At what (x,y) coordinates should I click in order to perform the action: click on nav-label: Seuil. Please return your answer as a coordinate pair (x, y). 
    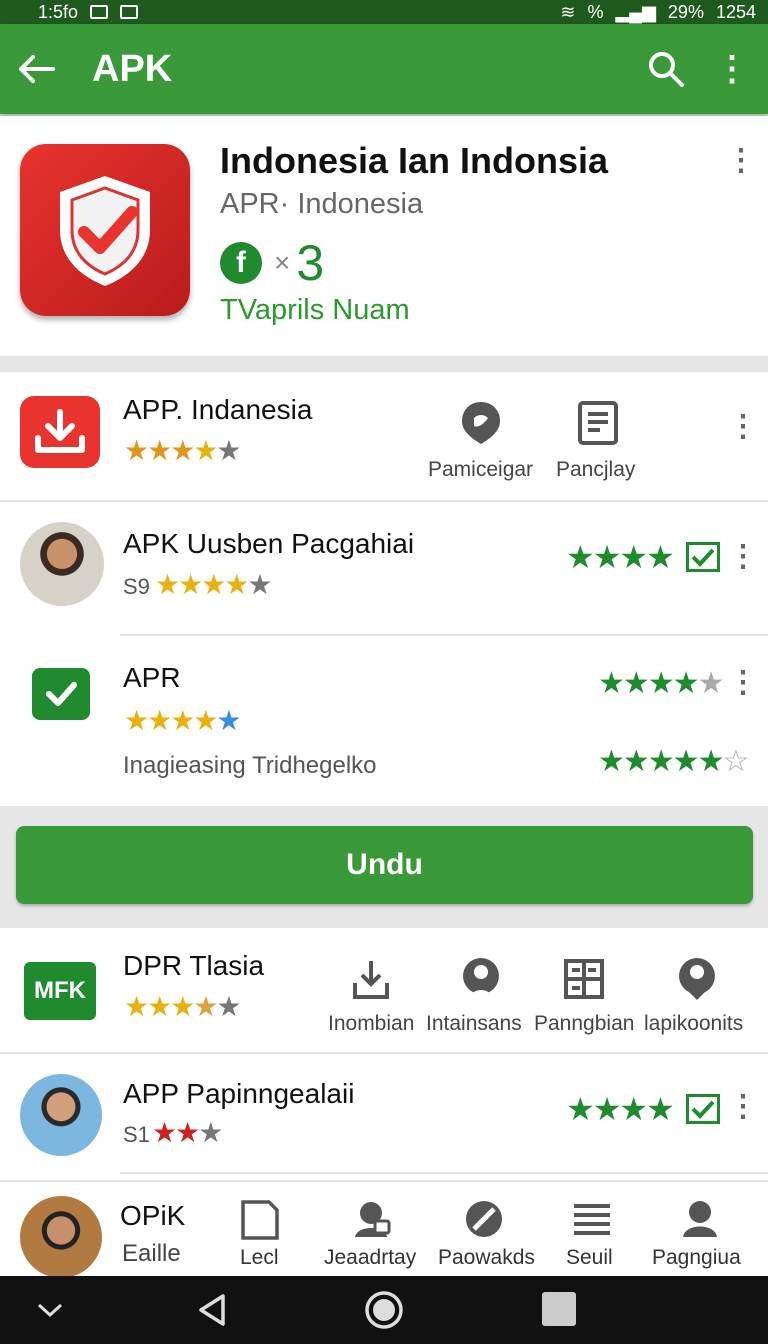
    Looking at the image, I should click on (589, 1258).